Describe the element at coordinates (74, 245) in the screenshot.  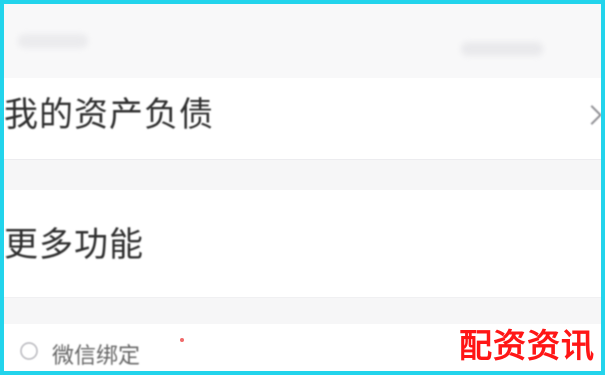
I see `more-features-label: 更多功能` at that location.